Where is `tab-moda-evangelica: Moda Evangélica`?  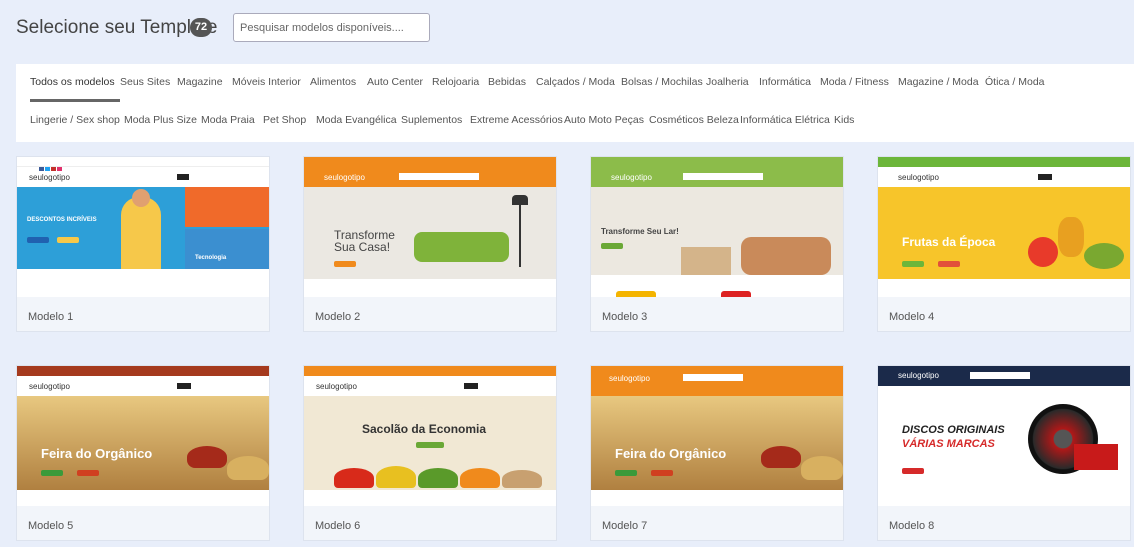
tab-moda-evangelica: Moda Evangélica is located at coordinates (356, 120).